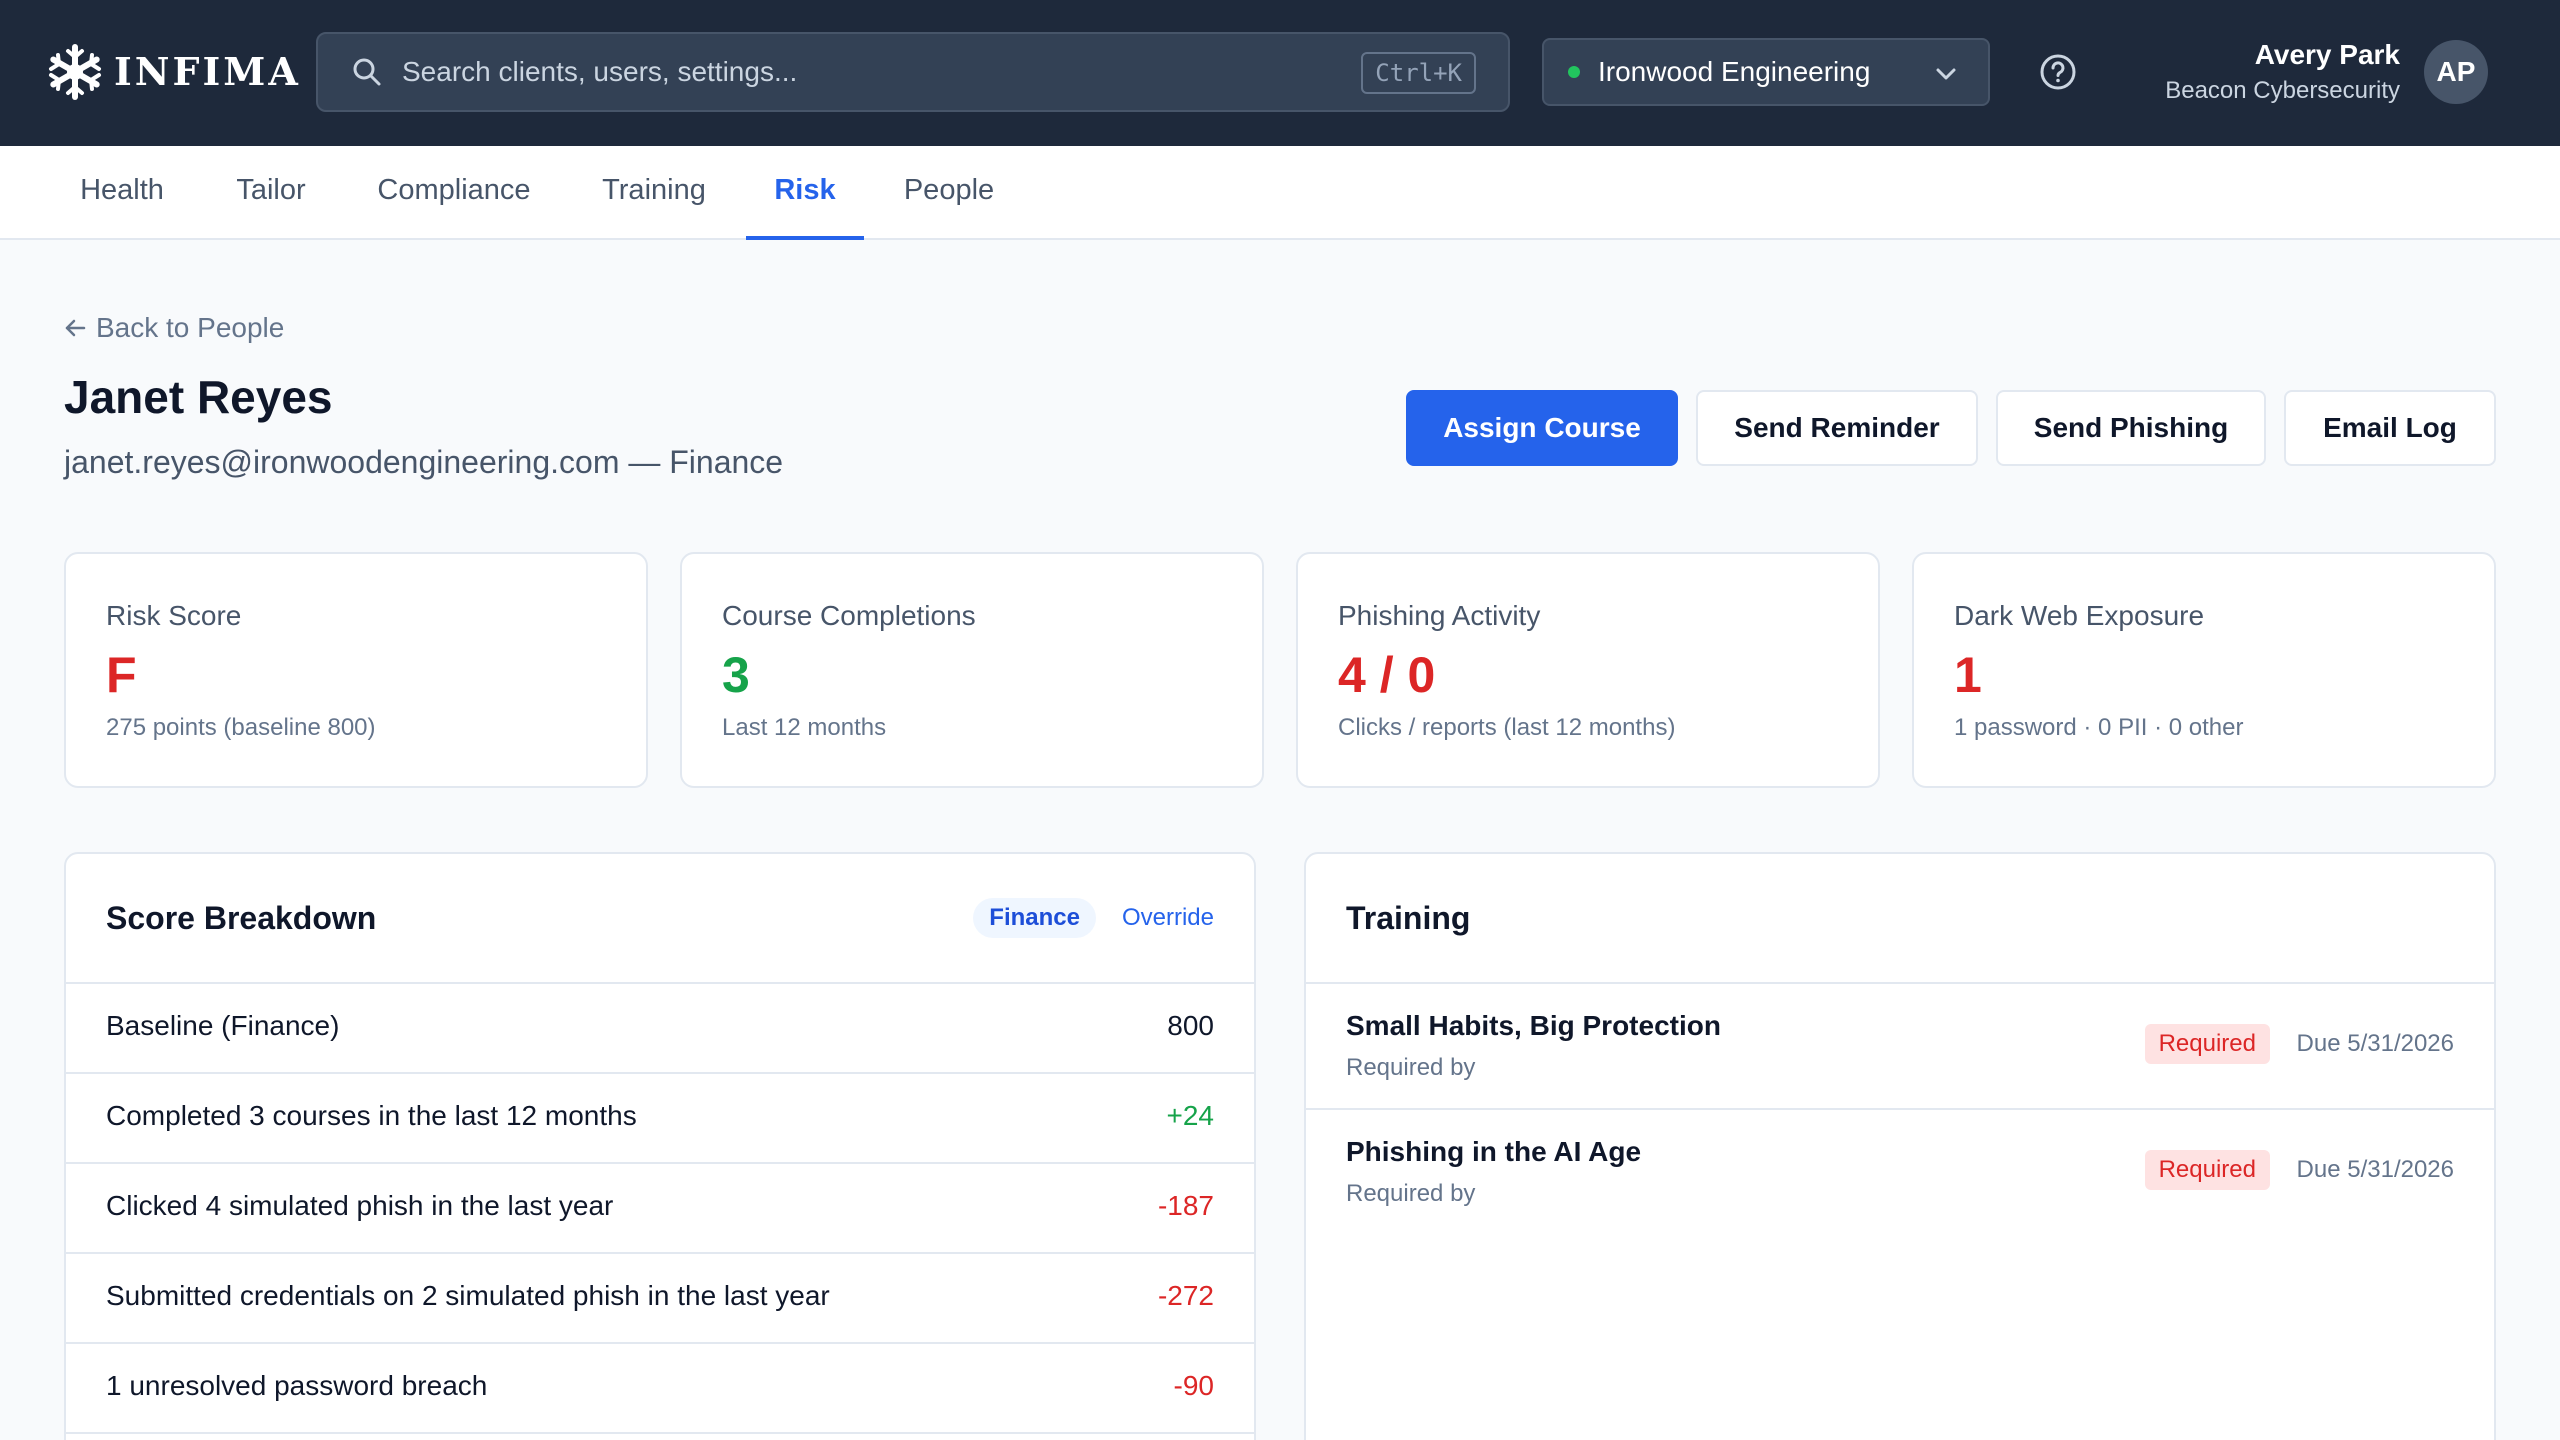 The height and width of the screenshot is (1440, 2560). I want to click on tab-risk: Risk, so click(805, 193).